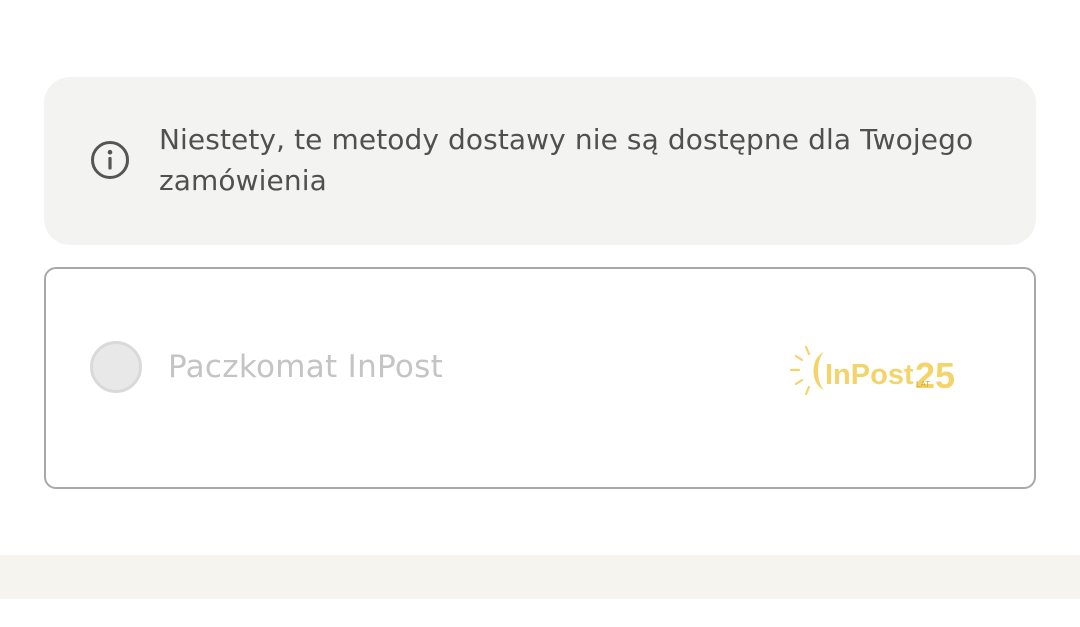  I want to click on delivery-option-label: Paczkomat InPost, so click(306, 367).